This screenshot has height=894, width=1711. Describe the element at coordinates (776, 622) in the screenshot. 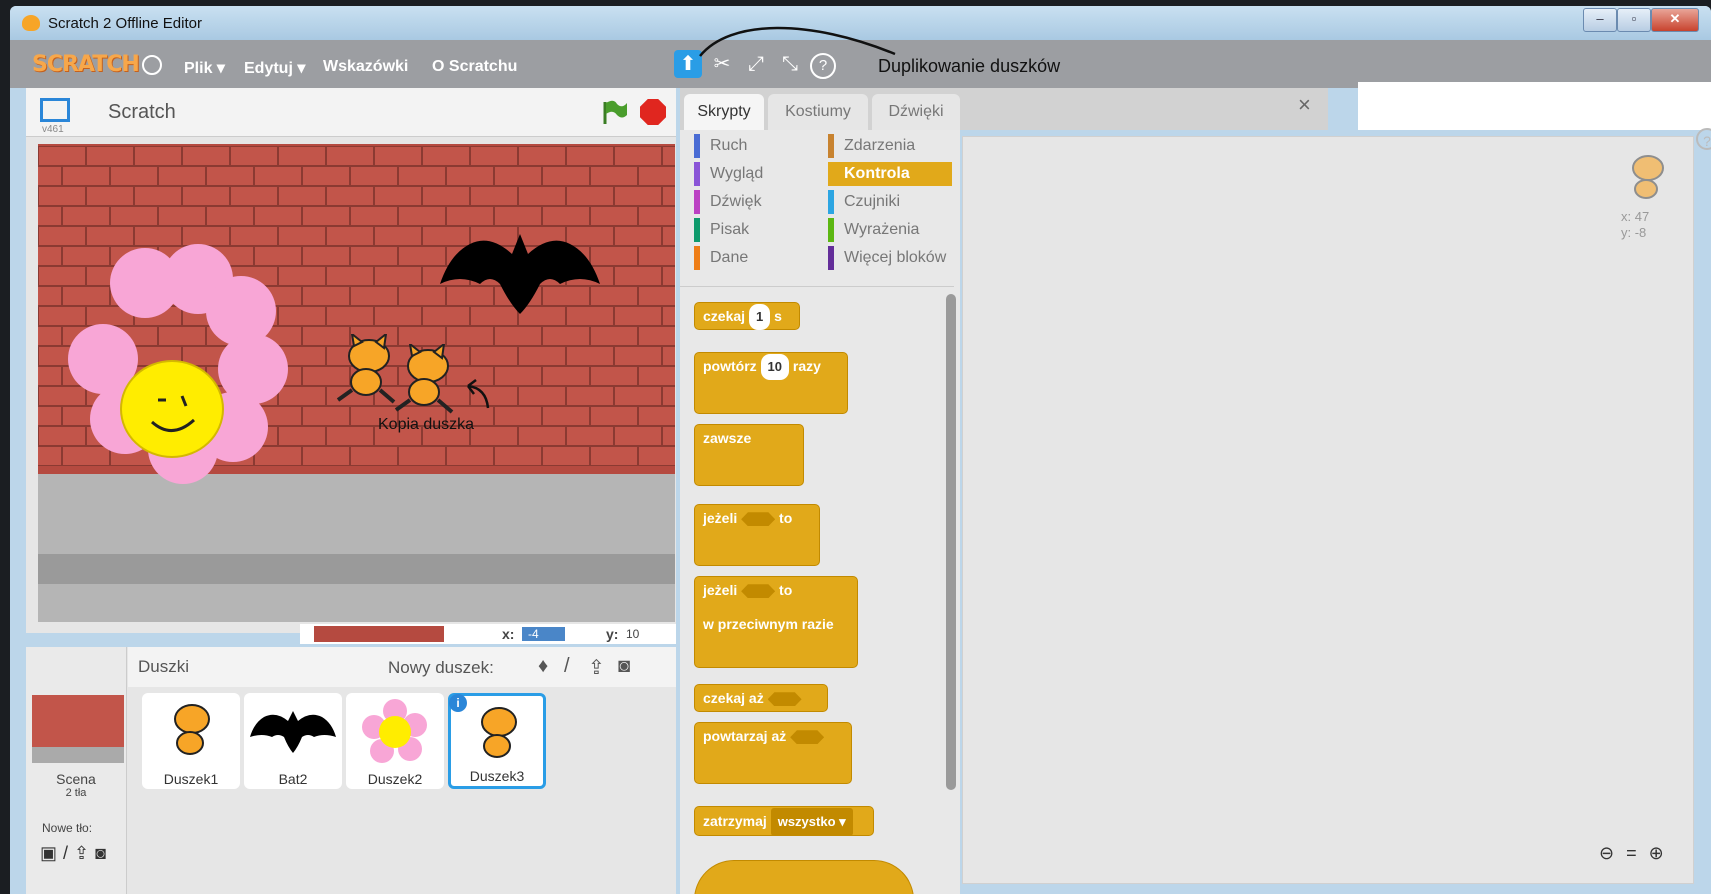

I see `if-else-block: jeżeli to w przeciwnym razie` at that location.